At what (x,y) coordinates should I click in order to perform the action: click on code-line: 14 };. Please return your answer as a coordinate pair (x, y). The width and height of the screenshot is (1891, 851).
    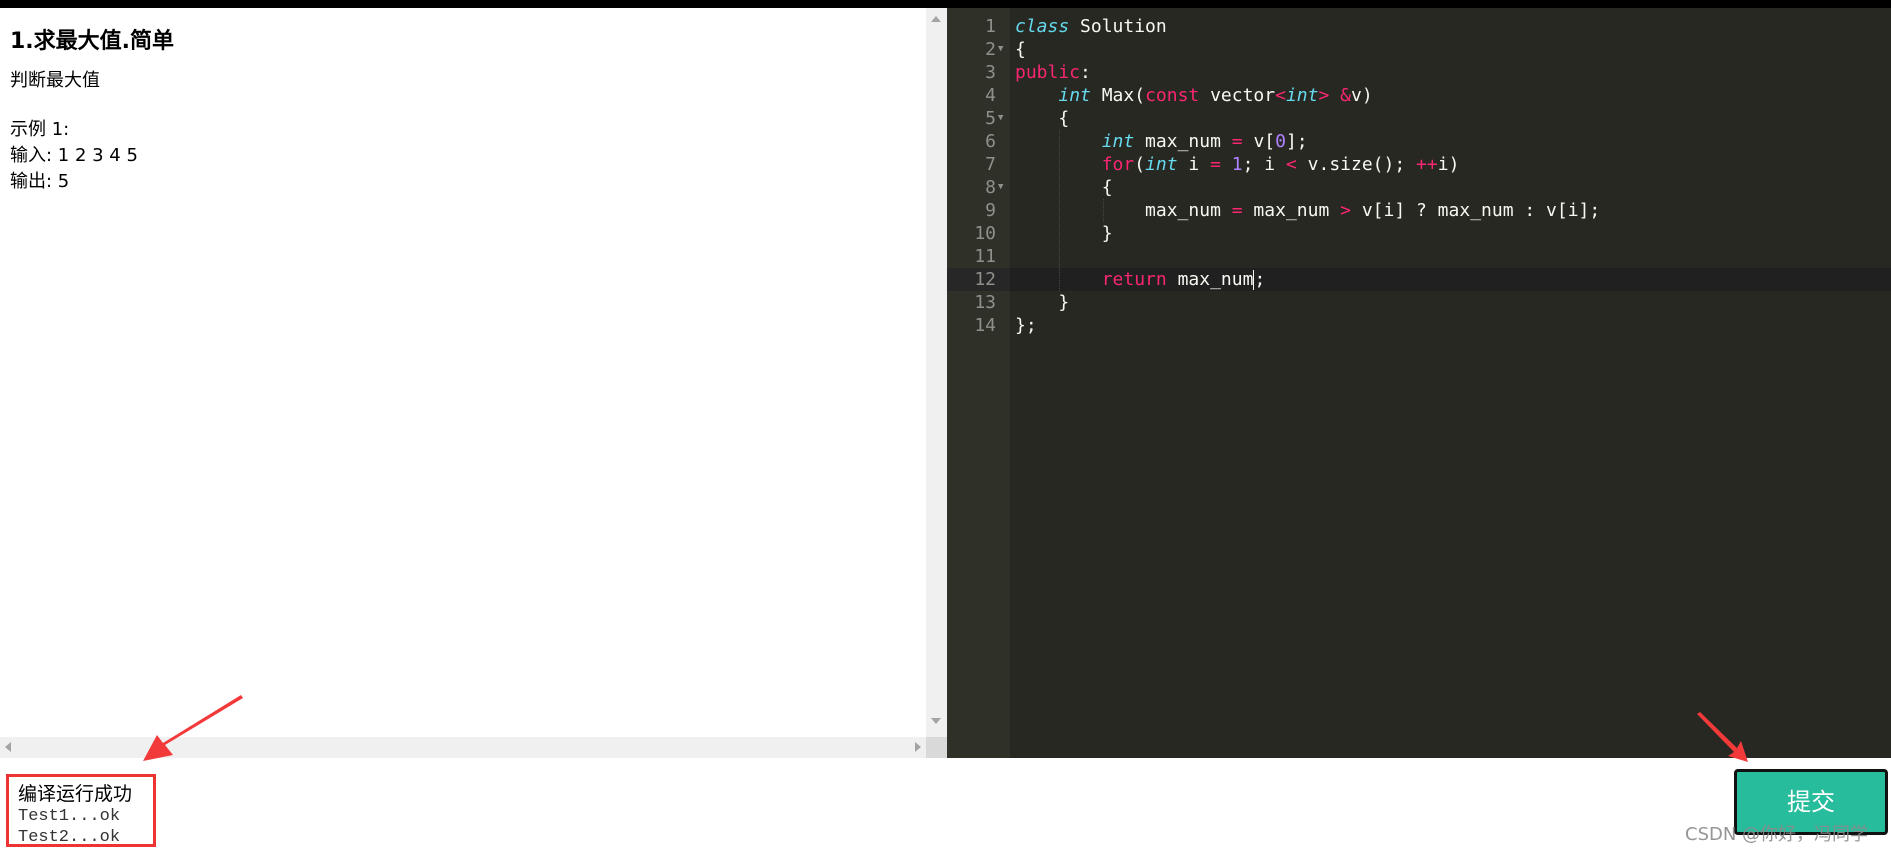
    Looking at the image, I should click on (1419, 325).